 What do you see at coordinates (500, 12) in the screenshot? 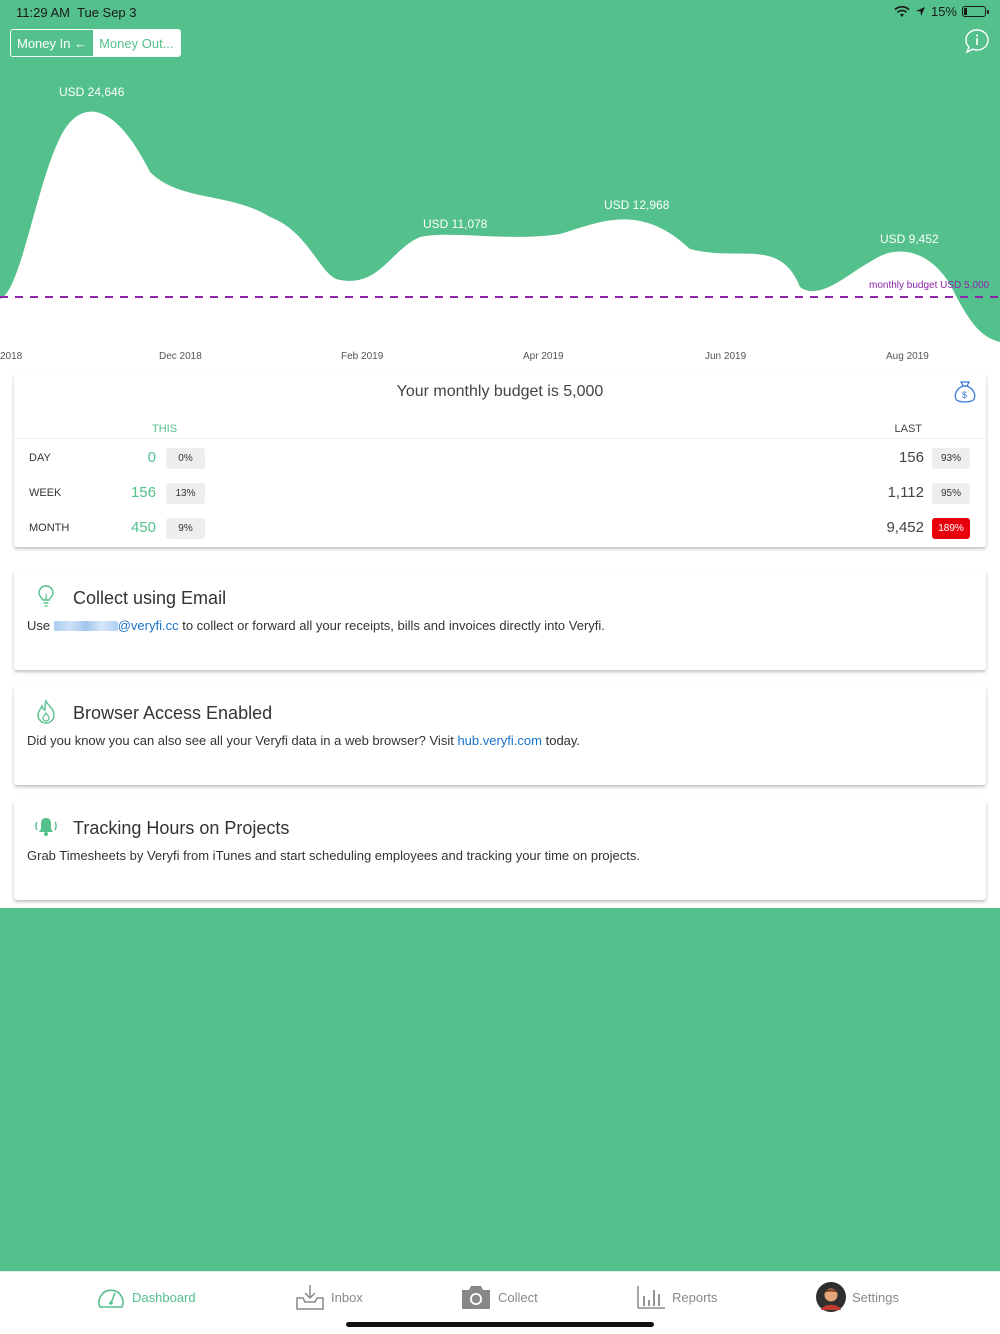
I see `status-bar: 11:29 AM Tue Sep 3 15%` at bounding box center [500, 12].